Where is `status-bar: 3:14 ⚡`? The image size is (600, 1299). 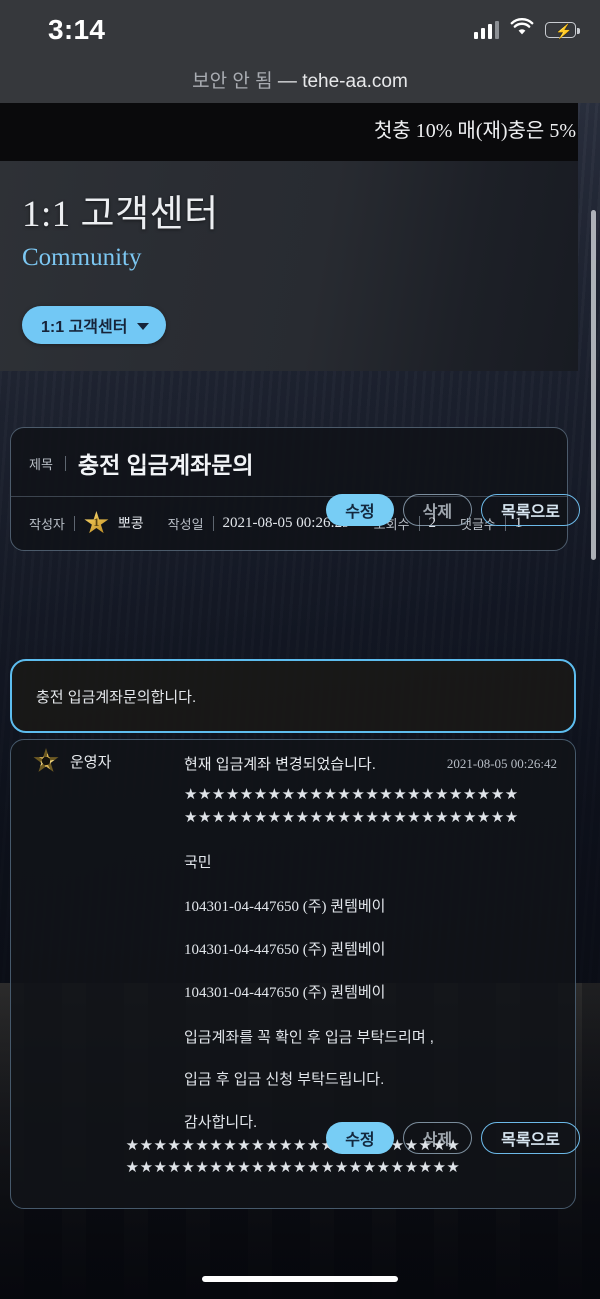
status-bar: 3:14 ⚡ is located at coordinates (300, 30).